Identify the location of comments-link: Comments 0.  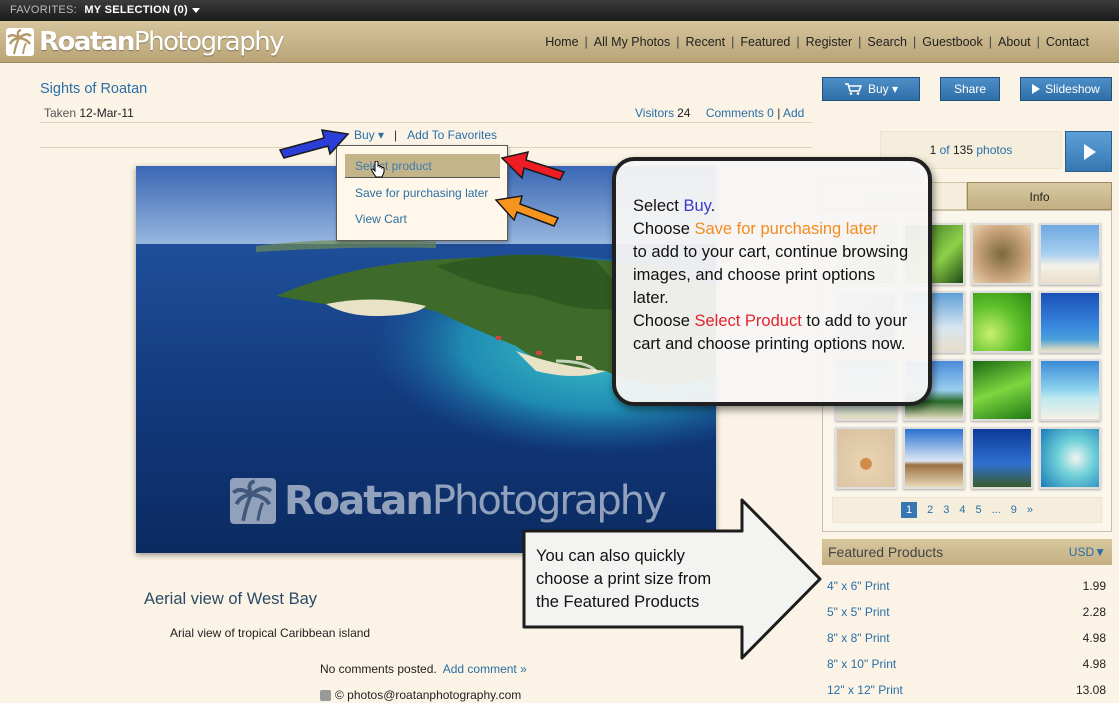
(740, 113).